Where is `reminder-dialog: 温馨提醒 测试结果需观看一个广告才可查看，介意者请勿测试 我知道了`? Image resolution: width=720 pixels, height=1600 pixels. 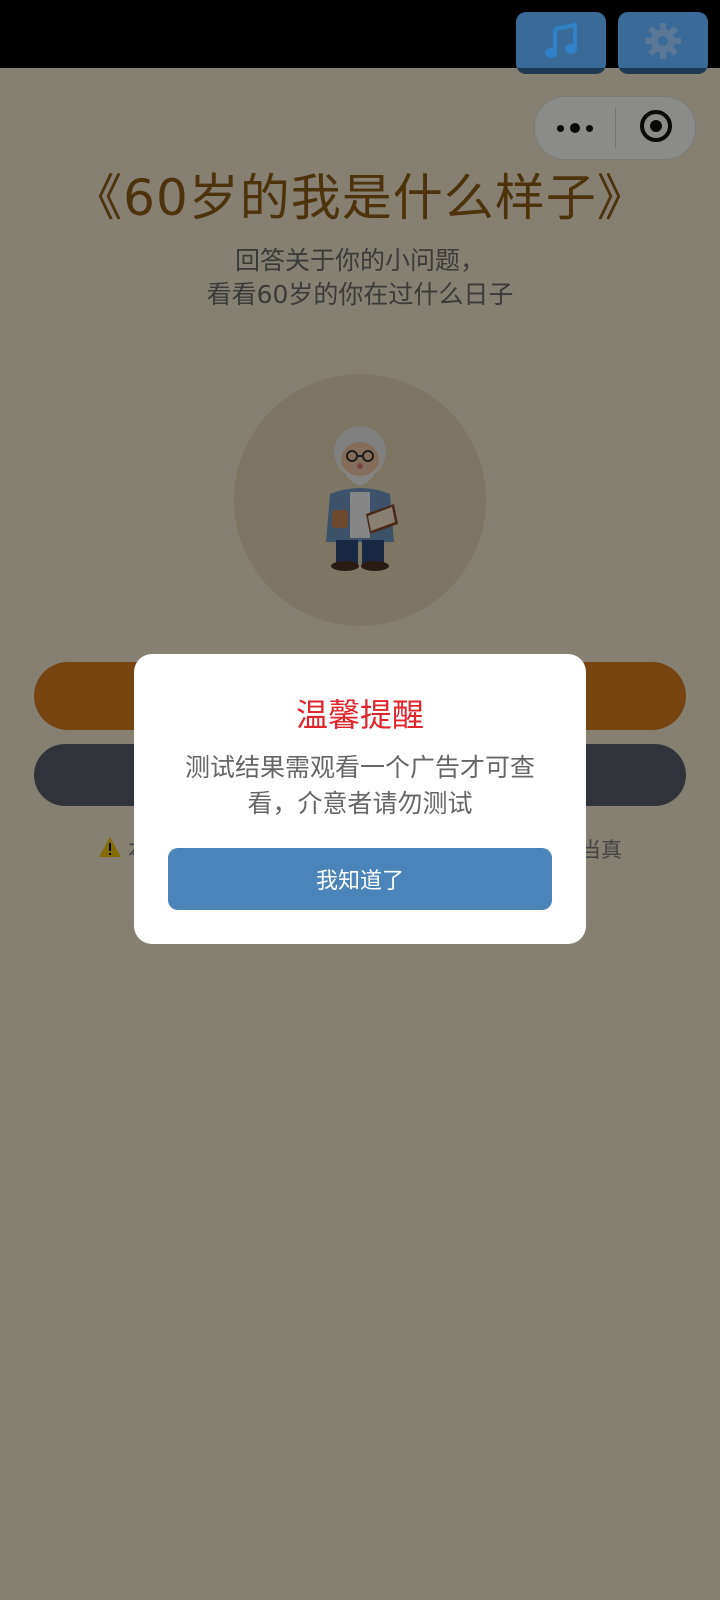 reminder-dialog: 温馨提醒 测试结果需观看一个广告才可查看，介意者请勿测试 我知道了 is located at coordinates (360, 799).